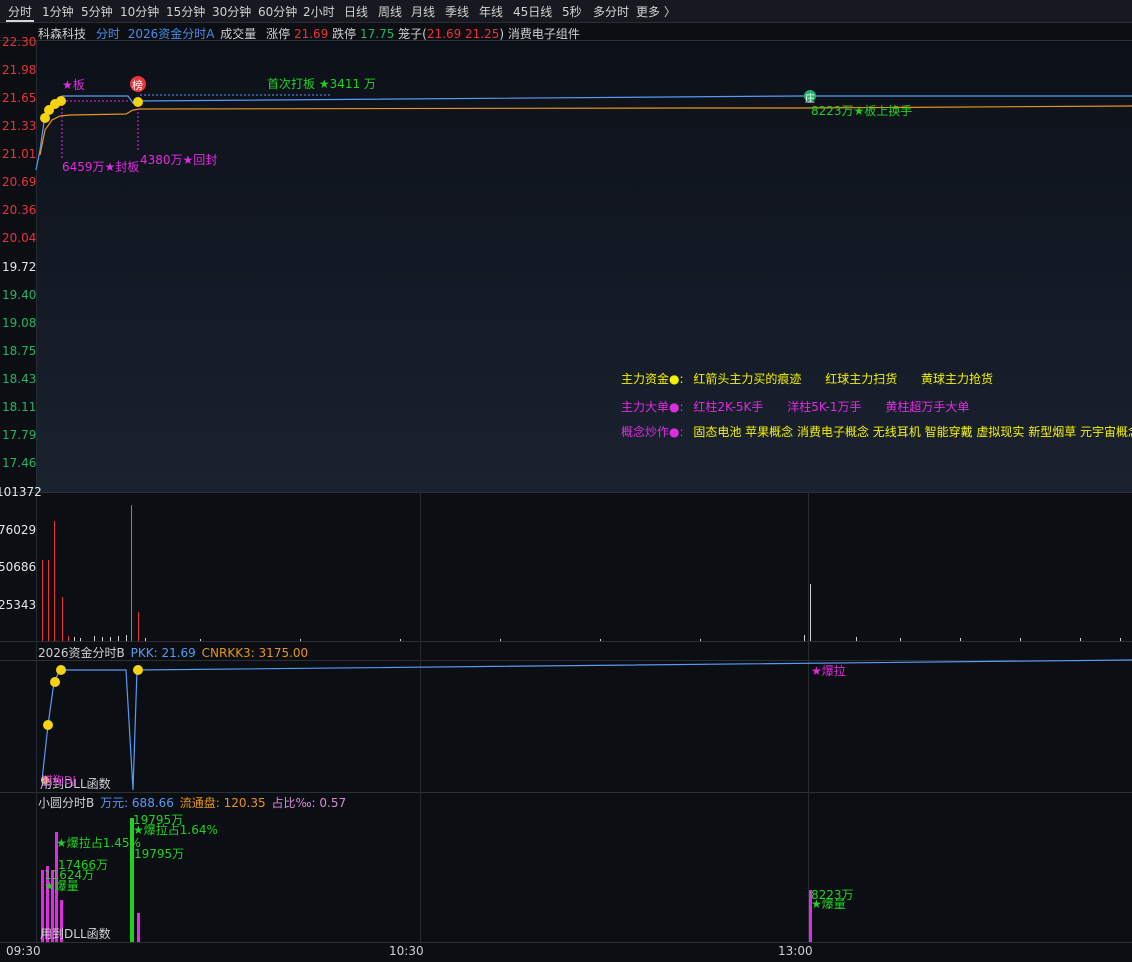 The height and width of the screenshot is (962, 1132). I want to click on ratio-value: 占比‰: 0.57, so click(309, 803).